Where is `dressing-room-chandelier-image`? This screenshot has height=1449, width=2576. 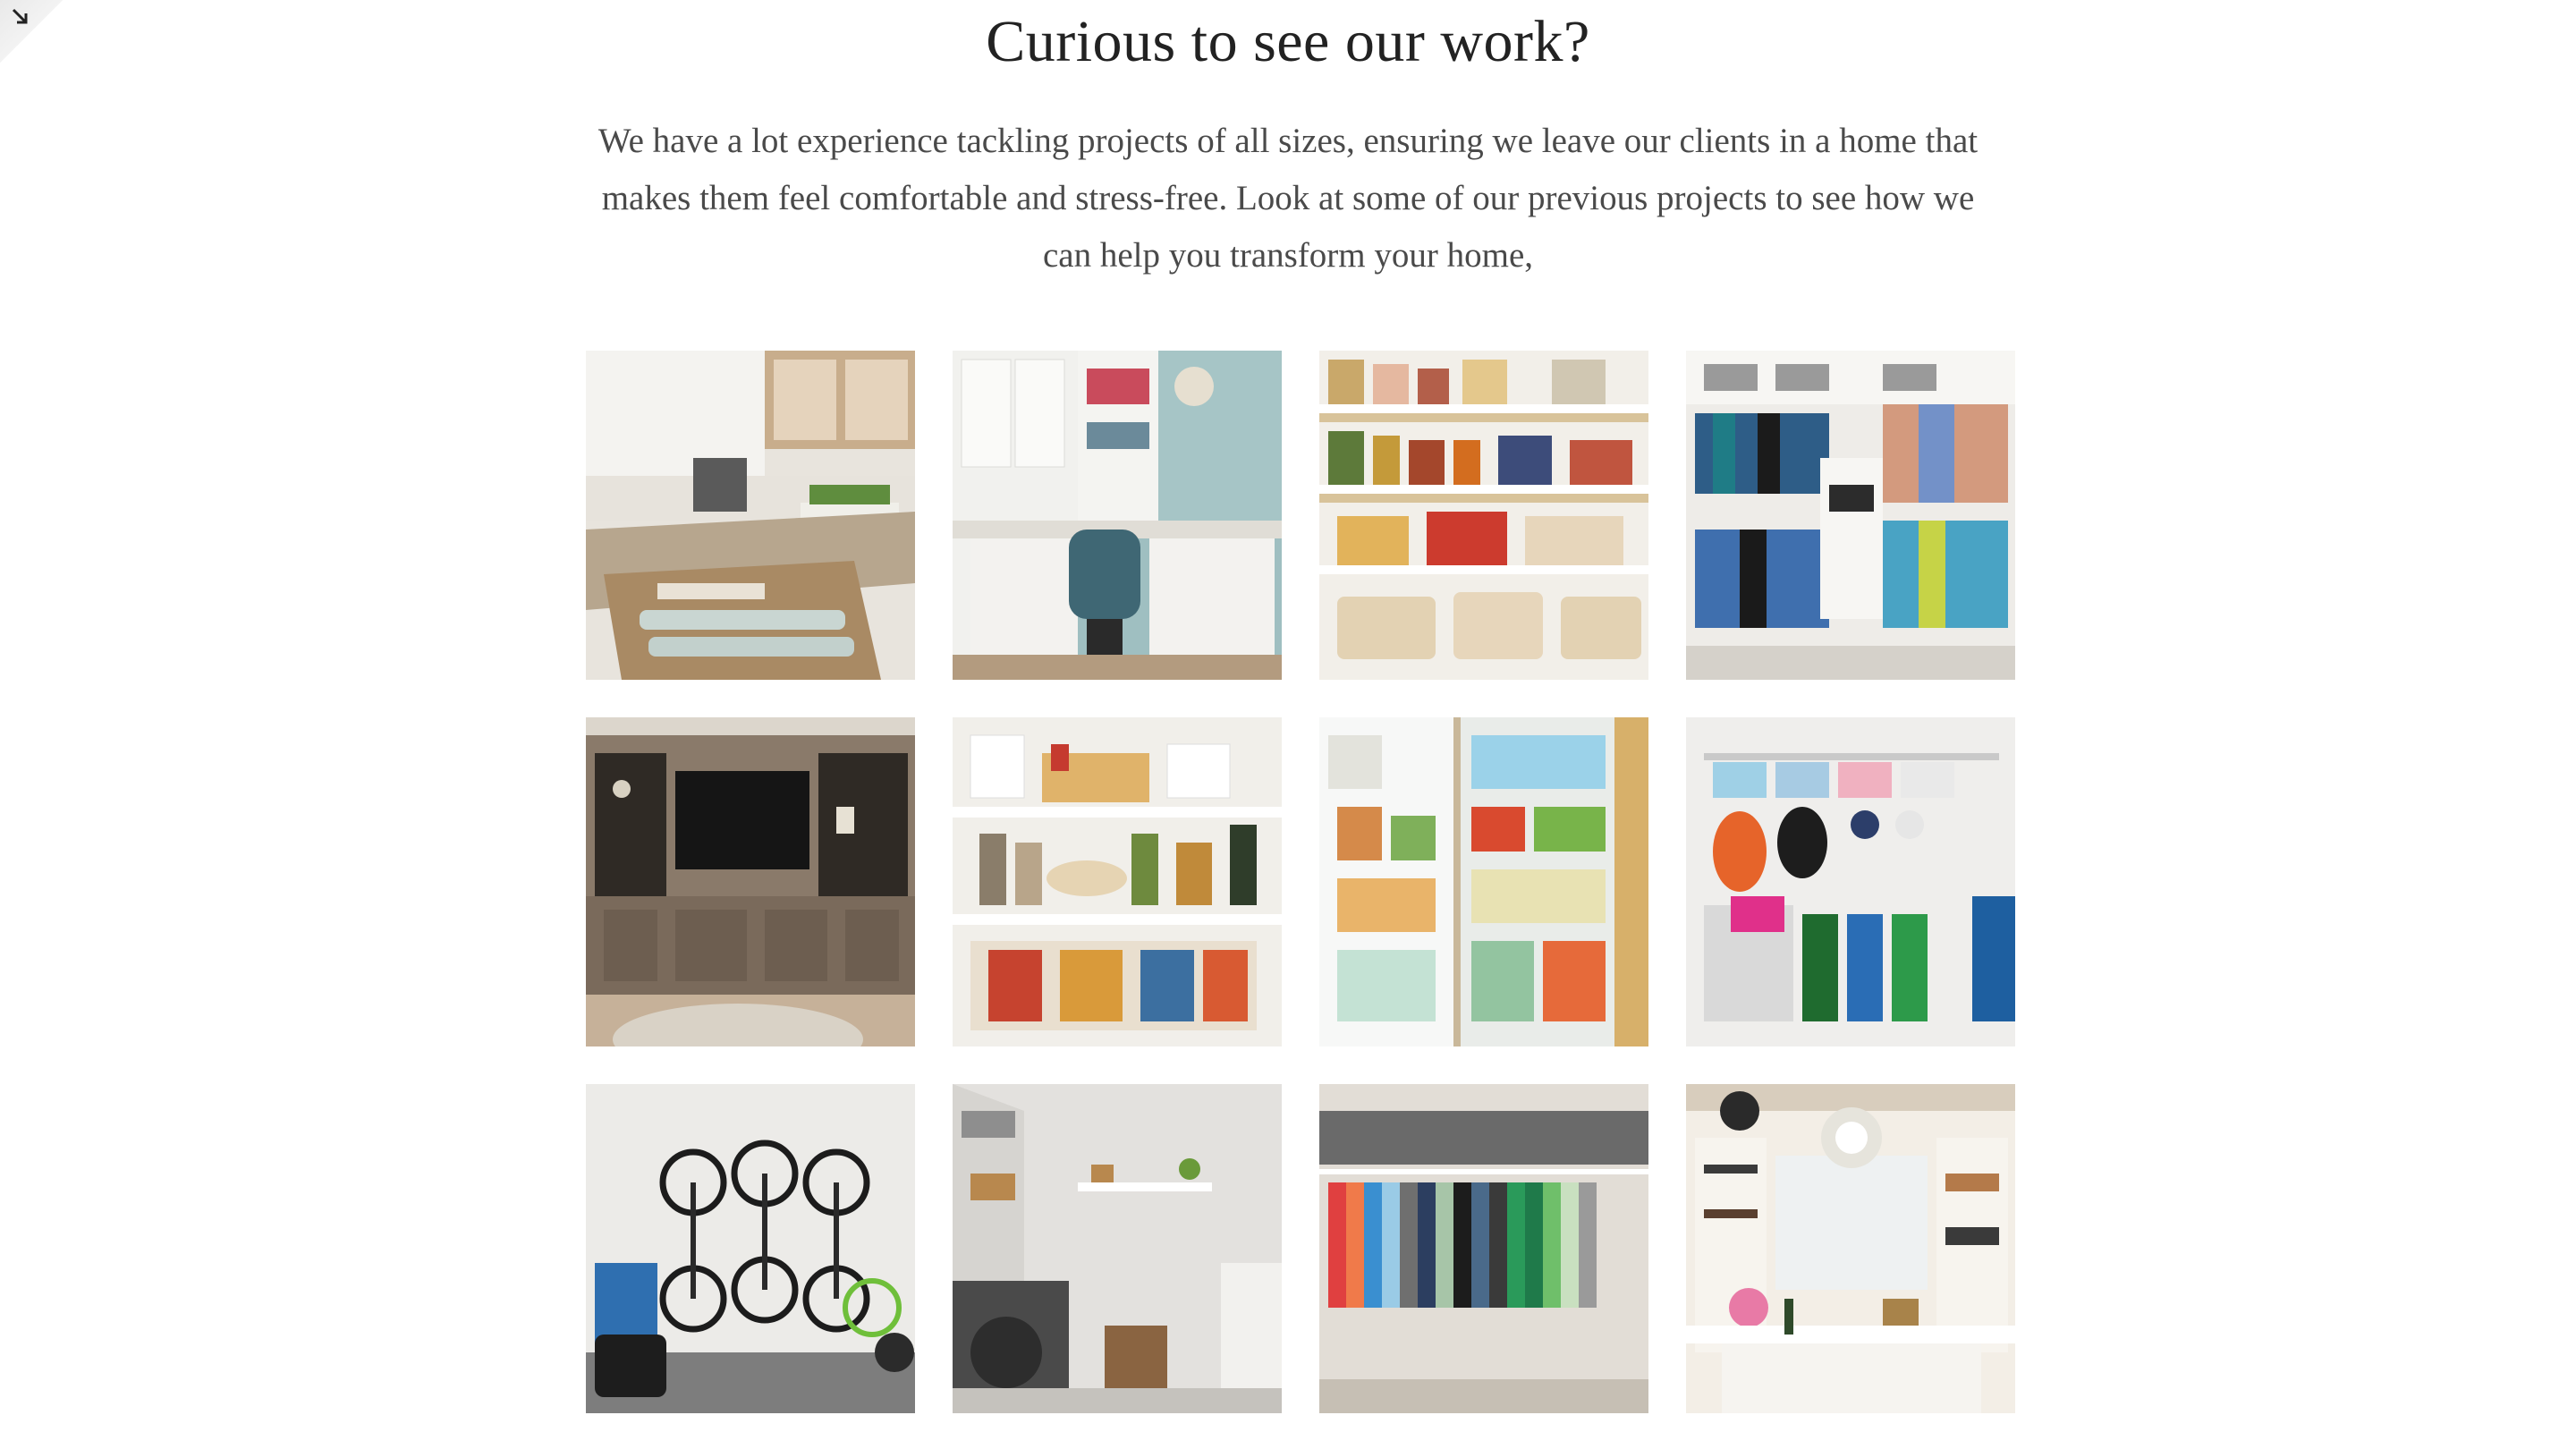 dressing-room-chandelier-image is located at coordinates (1850, 1248).